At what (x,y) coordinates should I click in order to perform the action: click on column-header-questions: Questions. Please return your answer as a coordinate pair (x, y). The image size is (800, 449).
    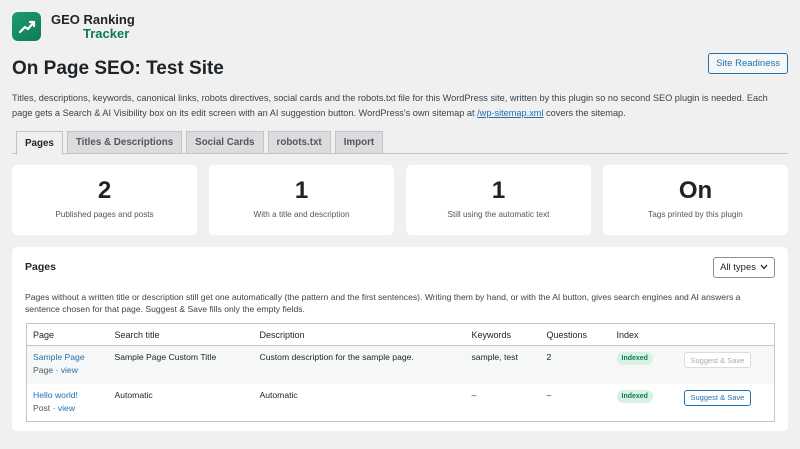
    Looking at the image, I should click on (575, 334).